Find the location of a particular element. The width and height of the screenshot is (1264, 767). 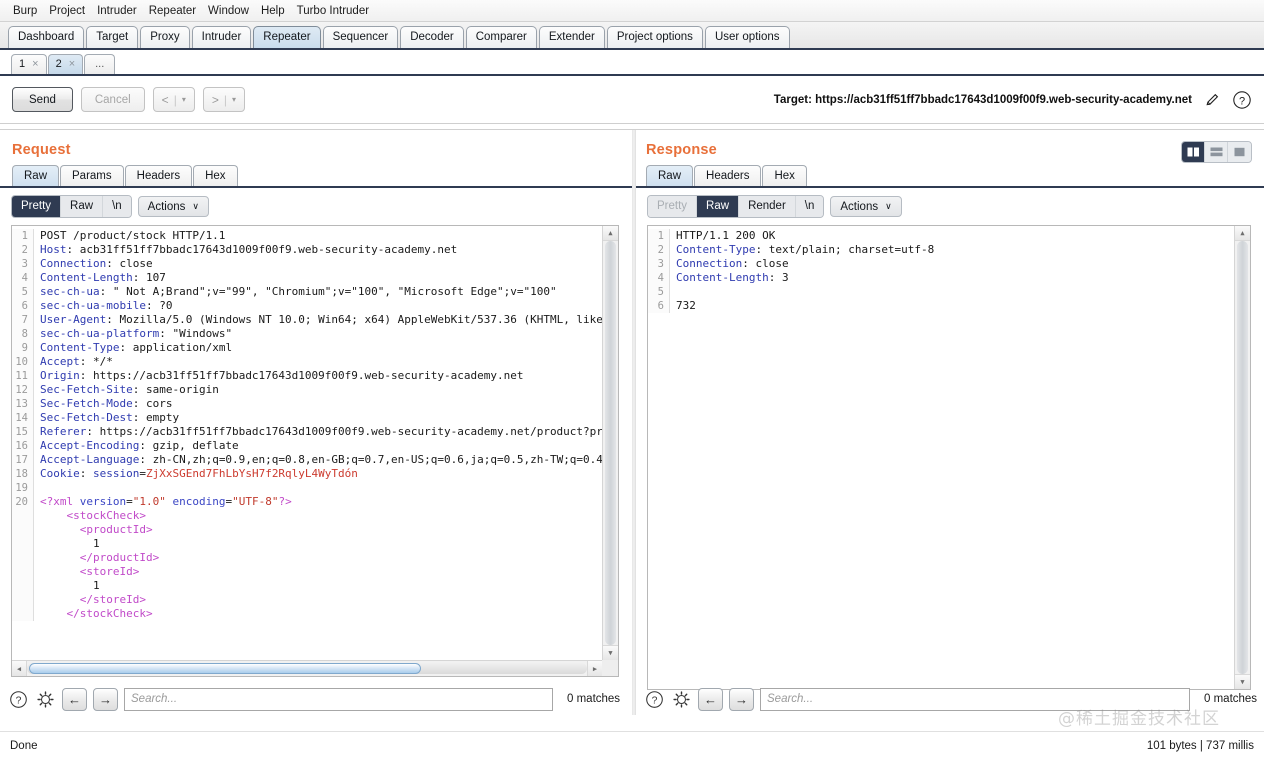

menu-item-repeater: Repeater is located at coordinates (172, 11).